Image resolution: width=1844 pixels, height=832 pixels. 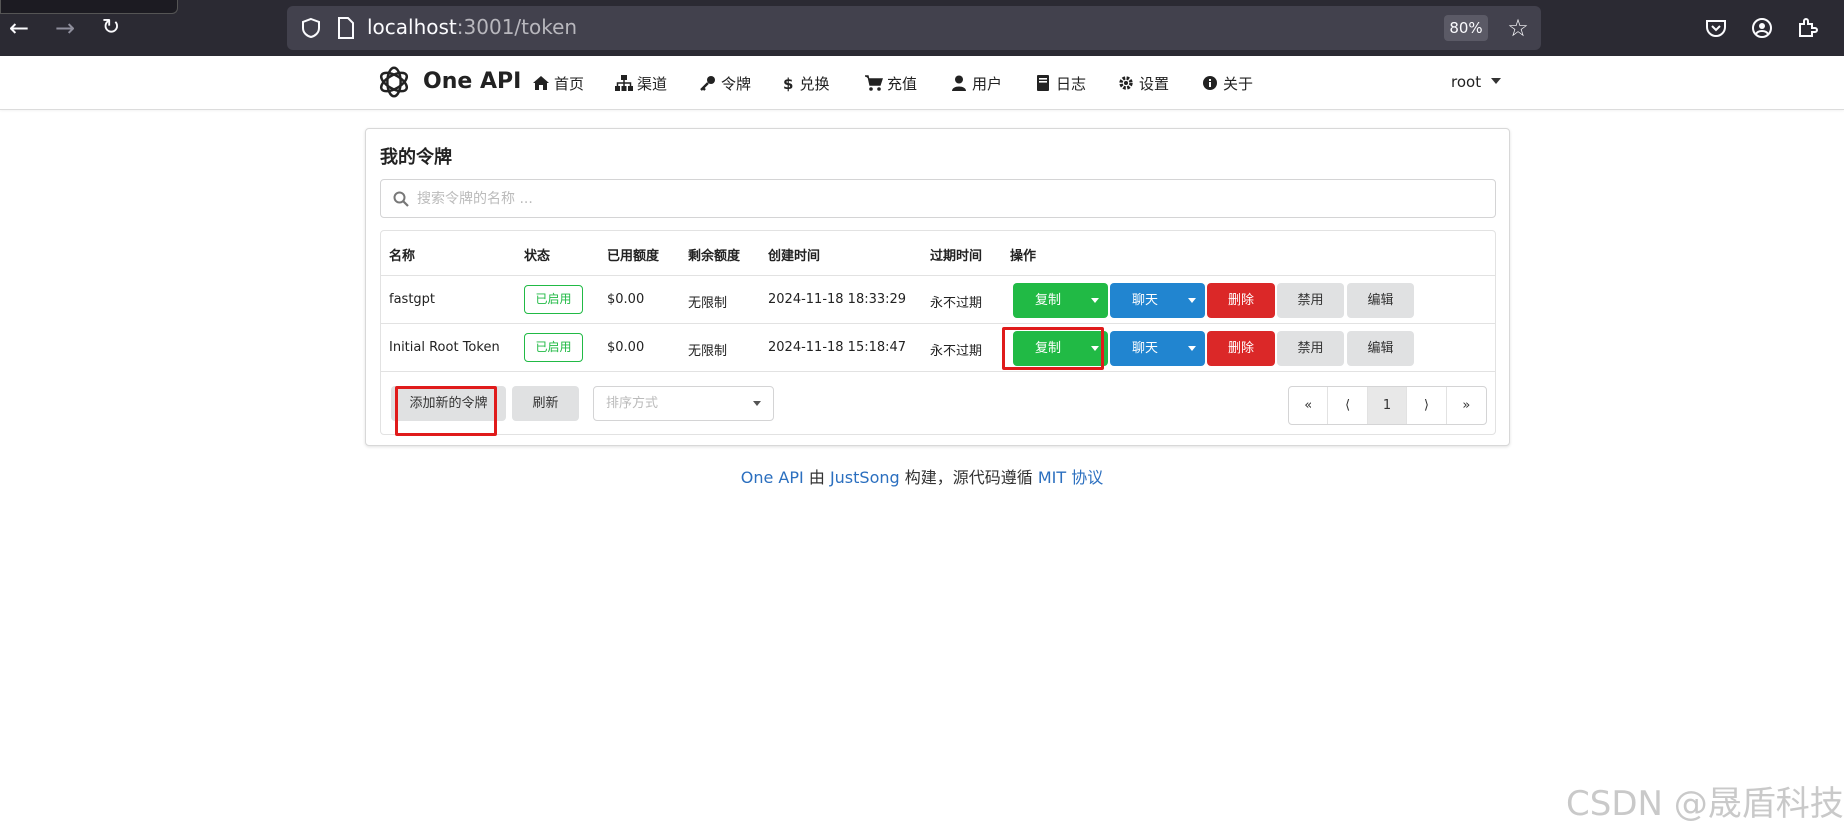 I want to click on address-bar: localhost:3001/token 80% ☆, so click(x=914, y=28).